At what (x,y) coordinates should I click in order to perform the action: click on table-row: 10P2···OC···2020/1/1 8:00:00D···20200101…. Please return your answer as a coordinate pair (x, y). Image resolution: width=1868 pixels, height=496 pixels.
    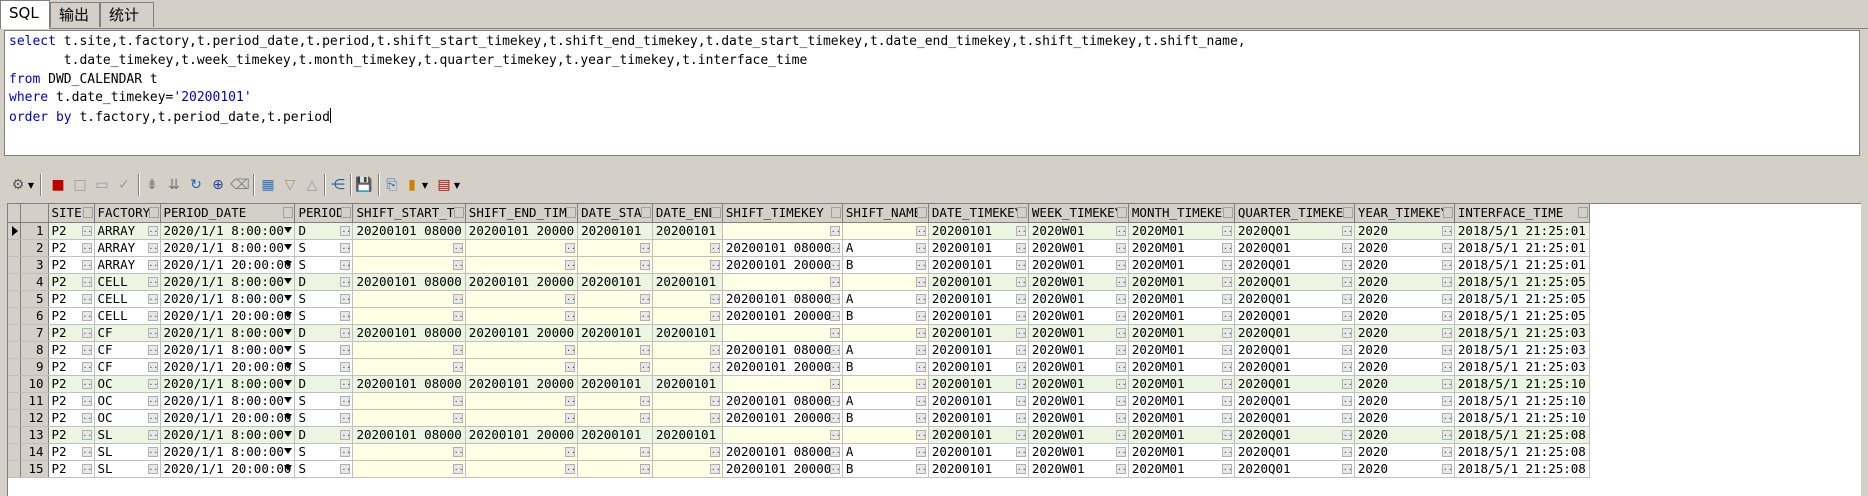
    Looking at the image, I should click on (799, 384).